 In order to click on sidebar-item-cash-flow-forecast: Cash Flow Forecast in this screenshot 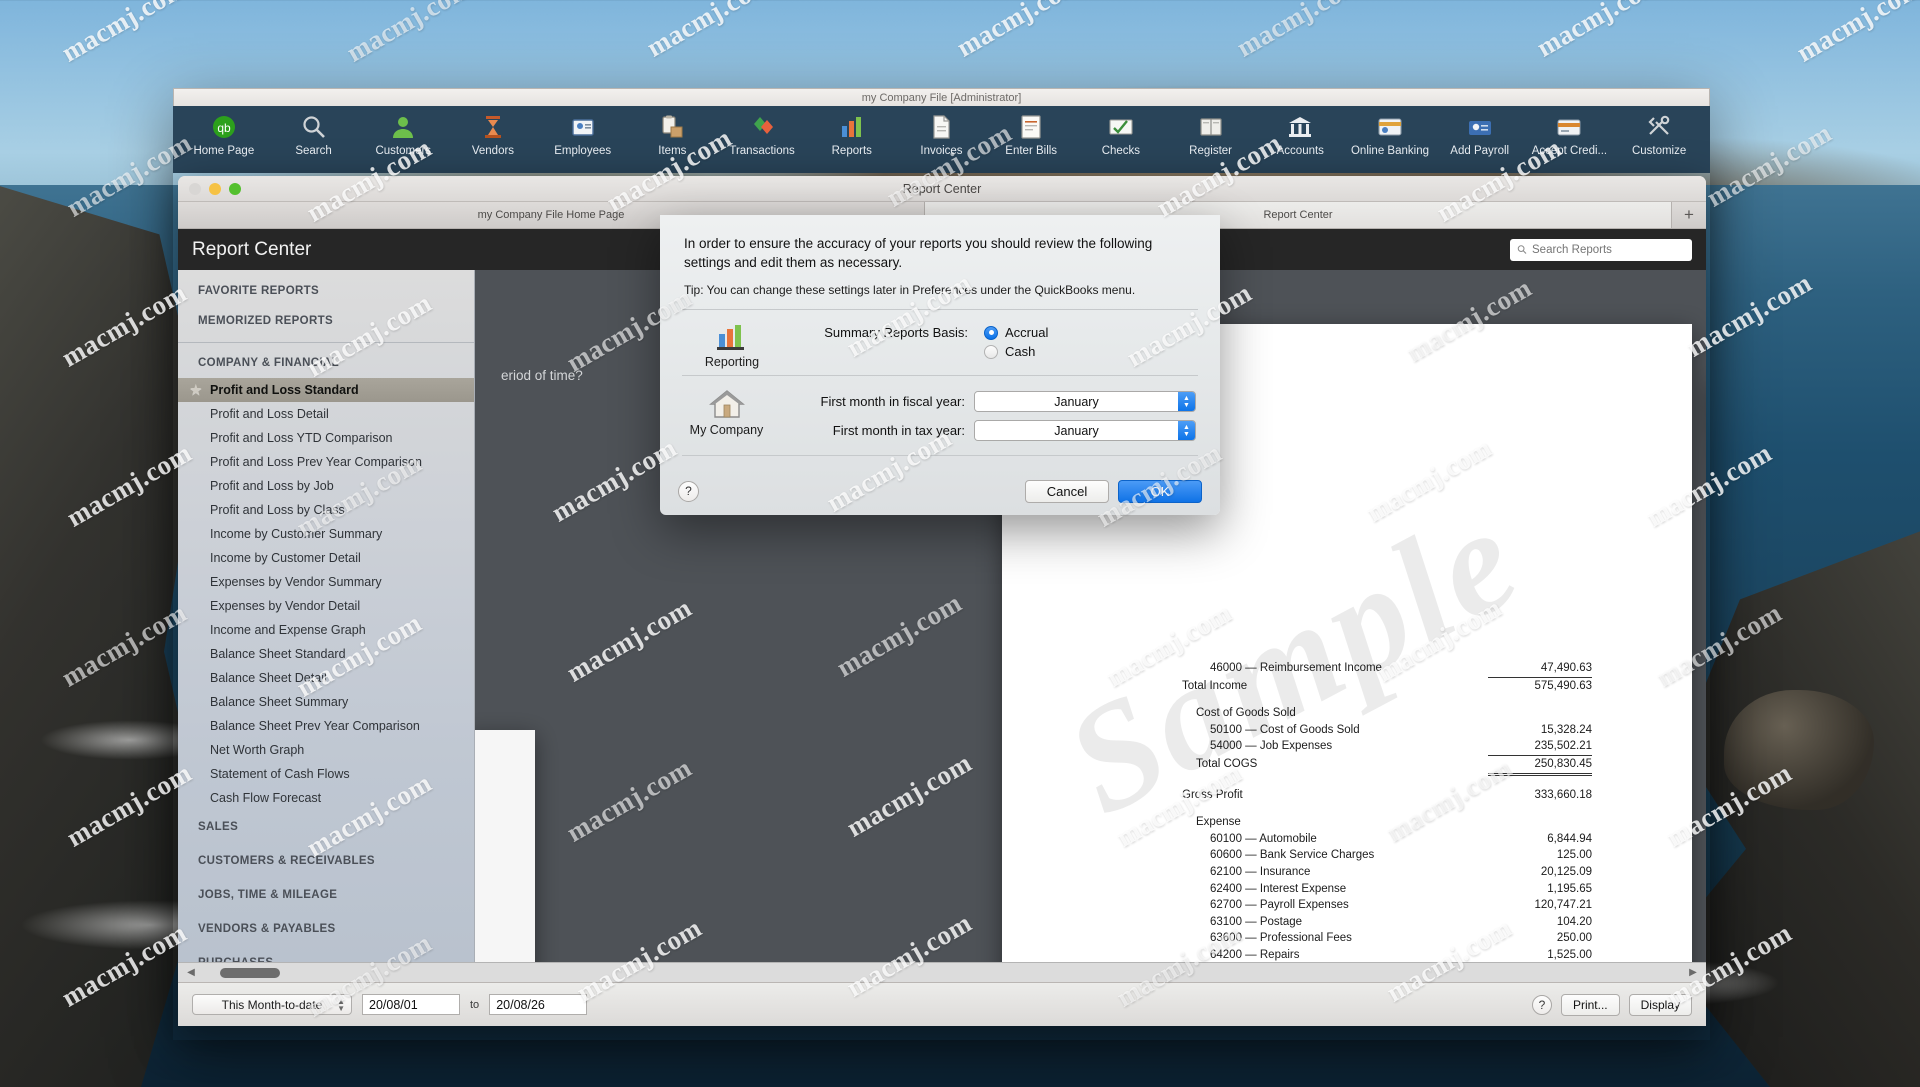, I will do `click(326, 798)`.